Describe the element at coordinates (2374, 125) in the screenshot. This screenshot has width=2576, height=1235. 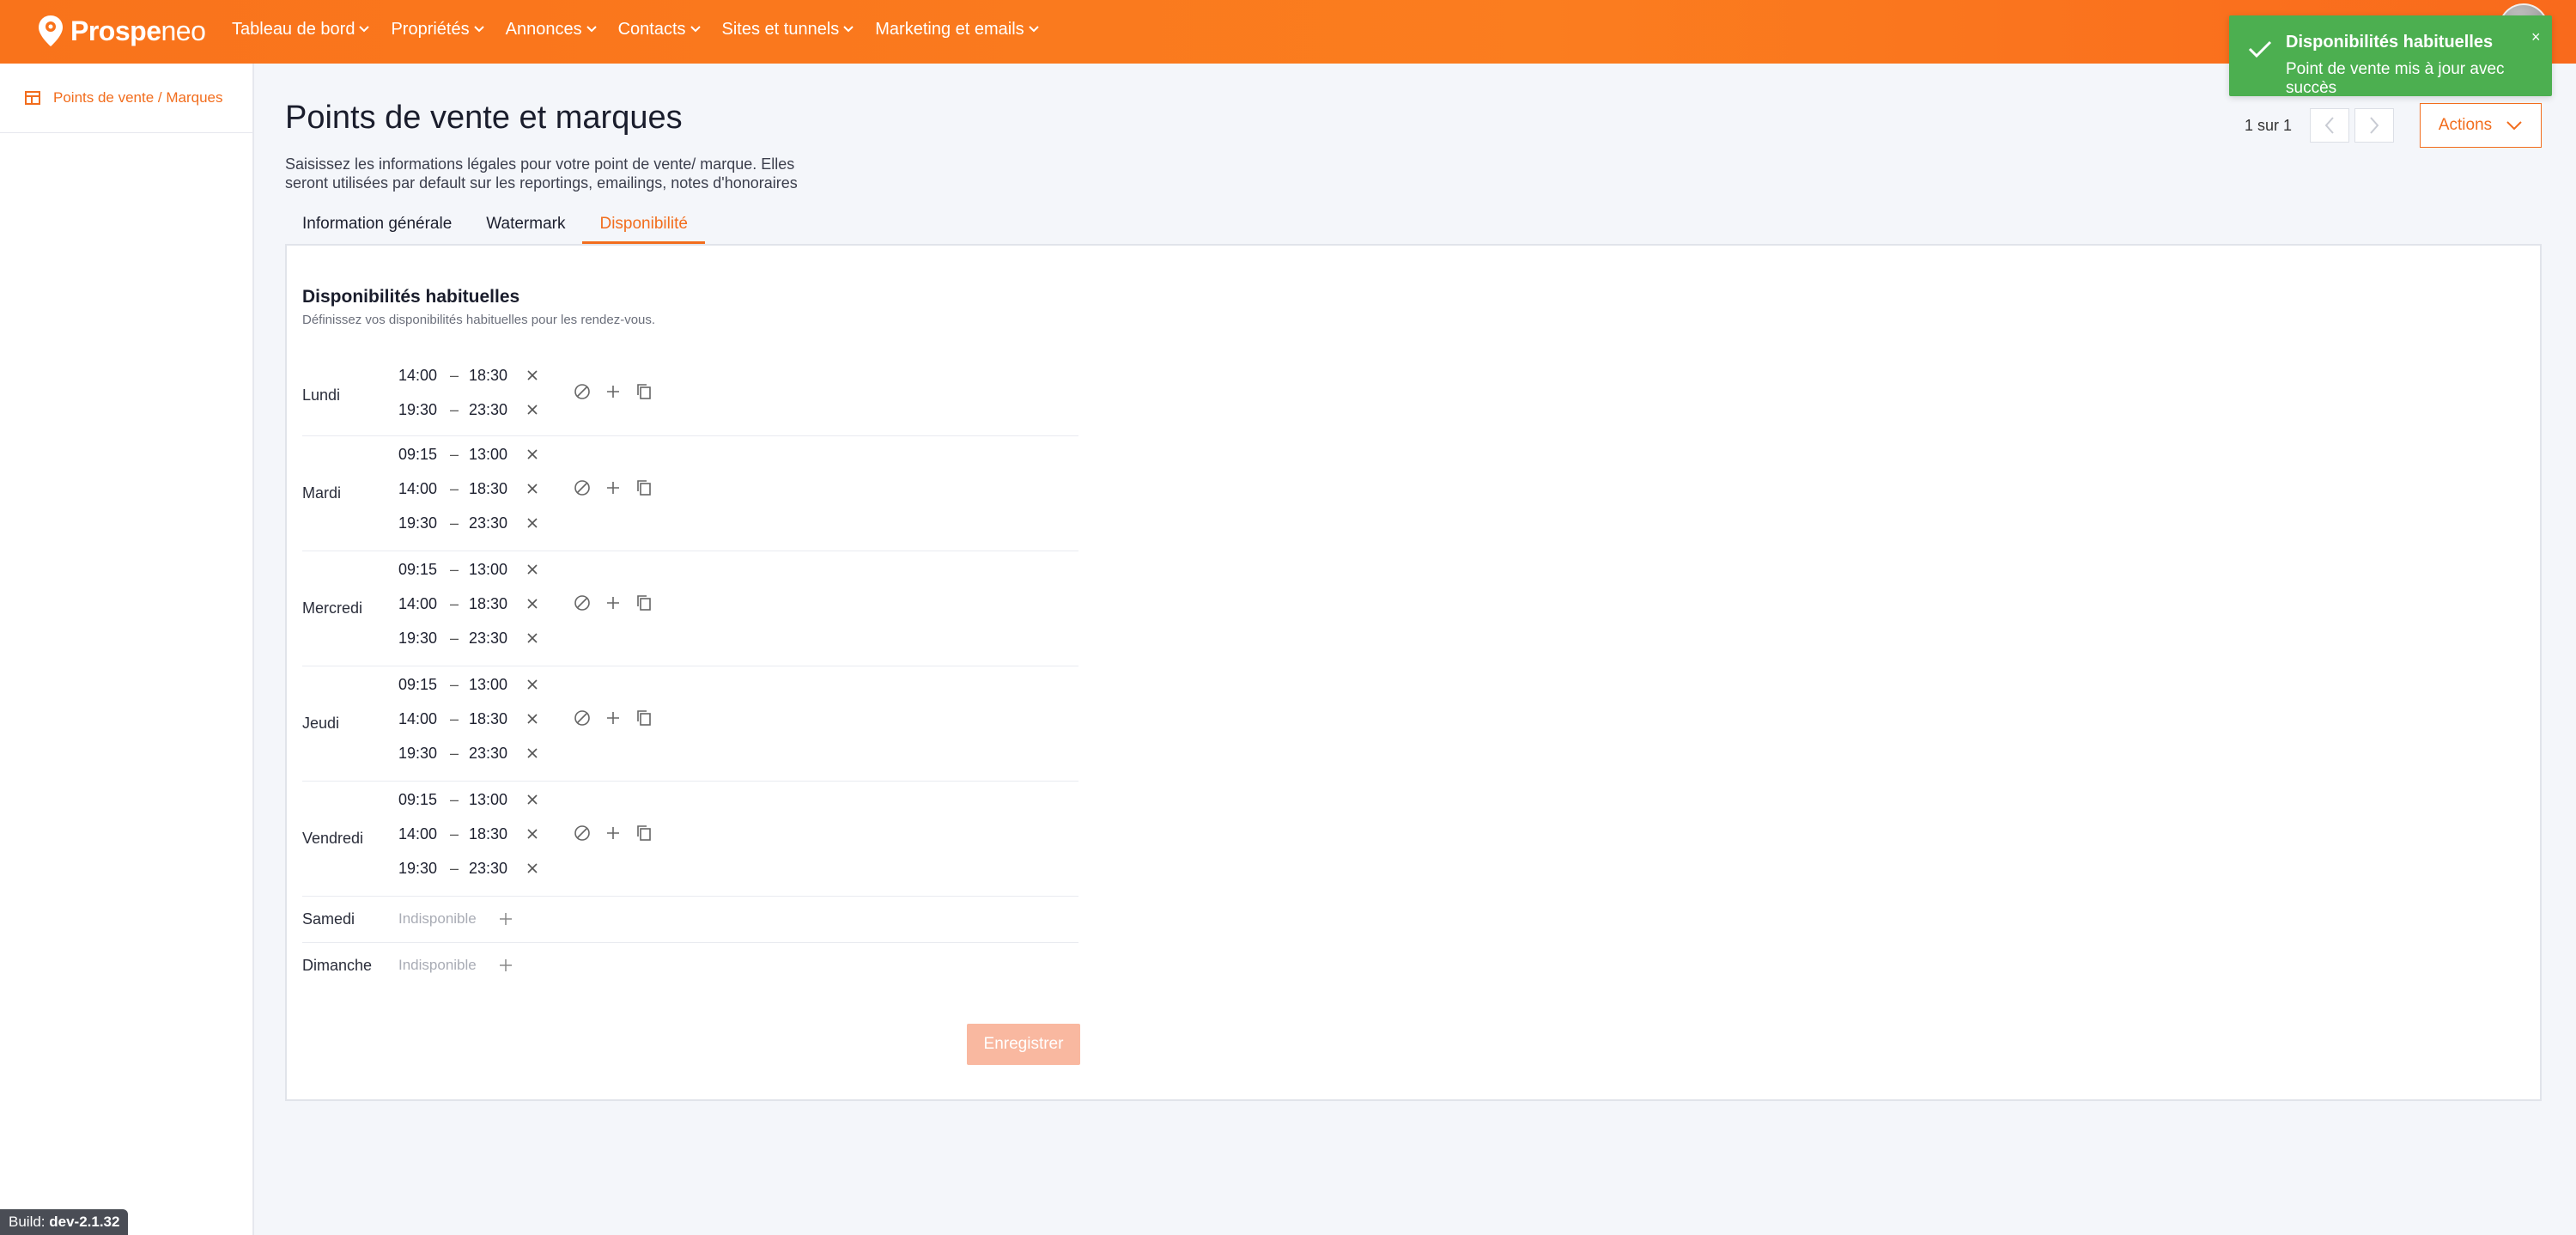
I see `next-page-button` at that location.